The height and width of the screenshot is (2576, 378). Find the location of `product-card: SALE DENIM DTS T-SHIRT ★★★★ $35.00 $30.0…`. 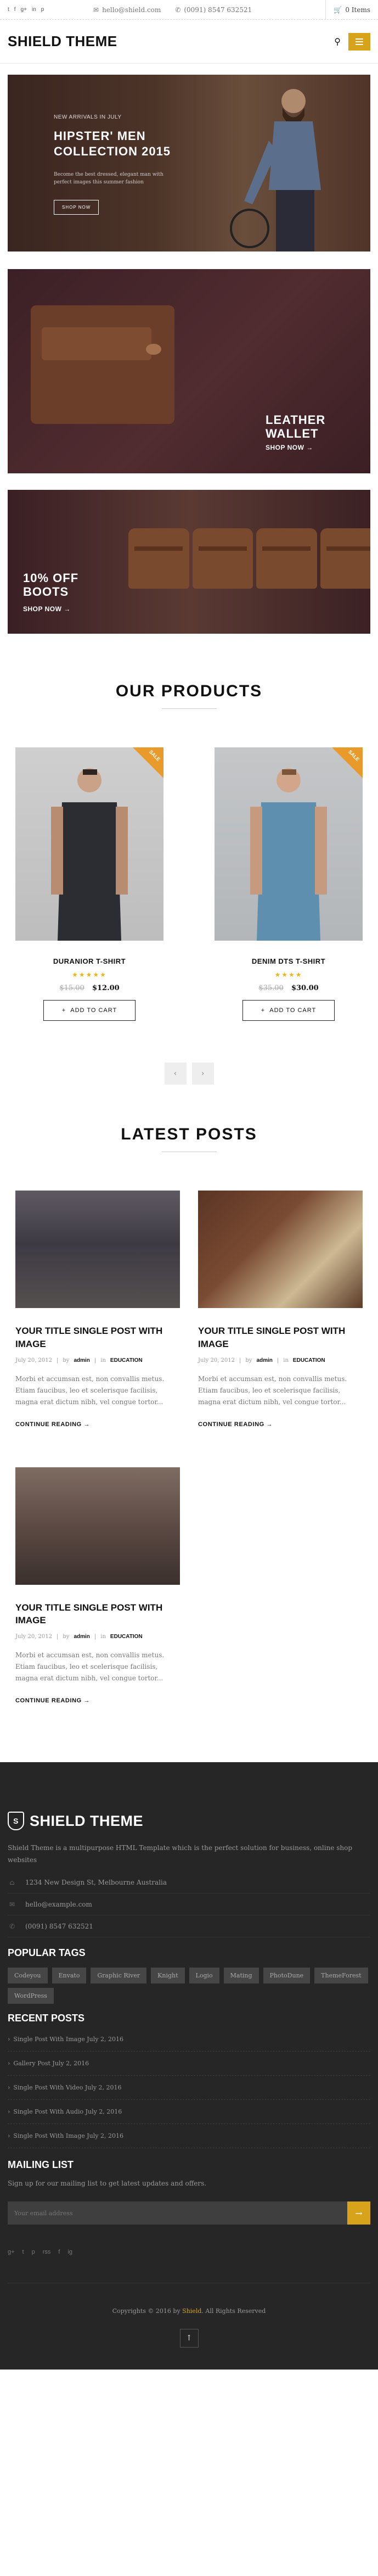

product-card: SALE DENIM DTS T-SHIRT ★★★★ $35.00 $30.0… is located at coordinates (289, 884).